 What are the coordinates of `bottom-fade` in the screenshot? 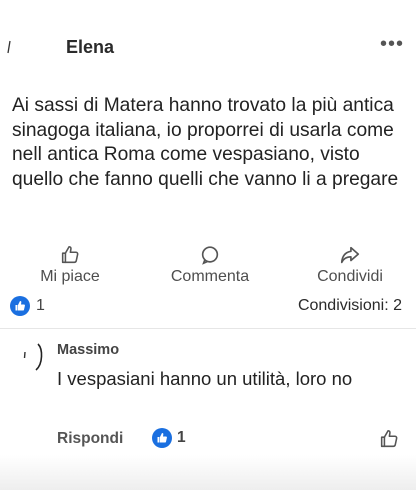 It's located at (208, 472).